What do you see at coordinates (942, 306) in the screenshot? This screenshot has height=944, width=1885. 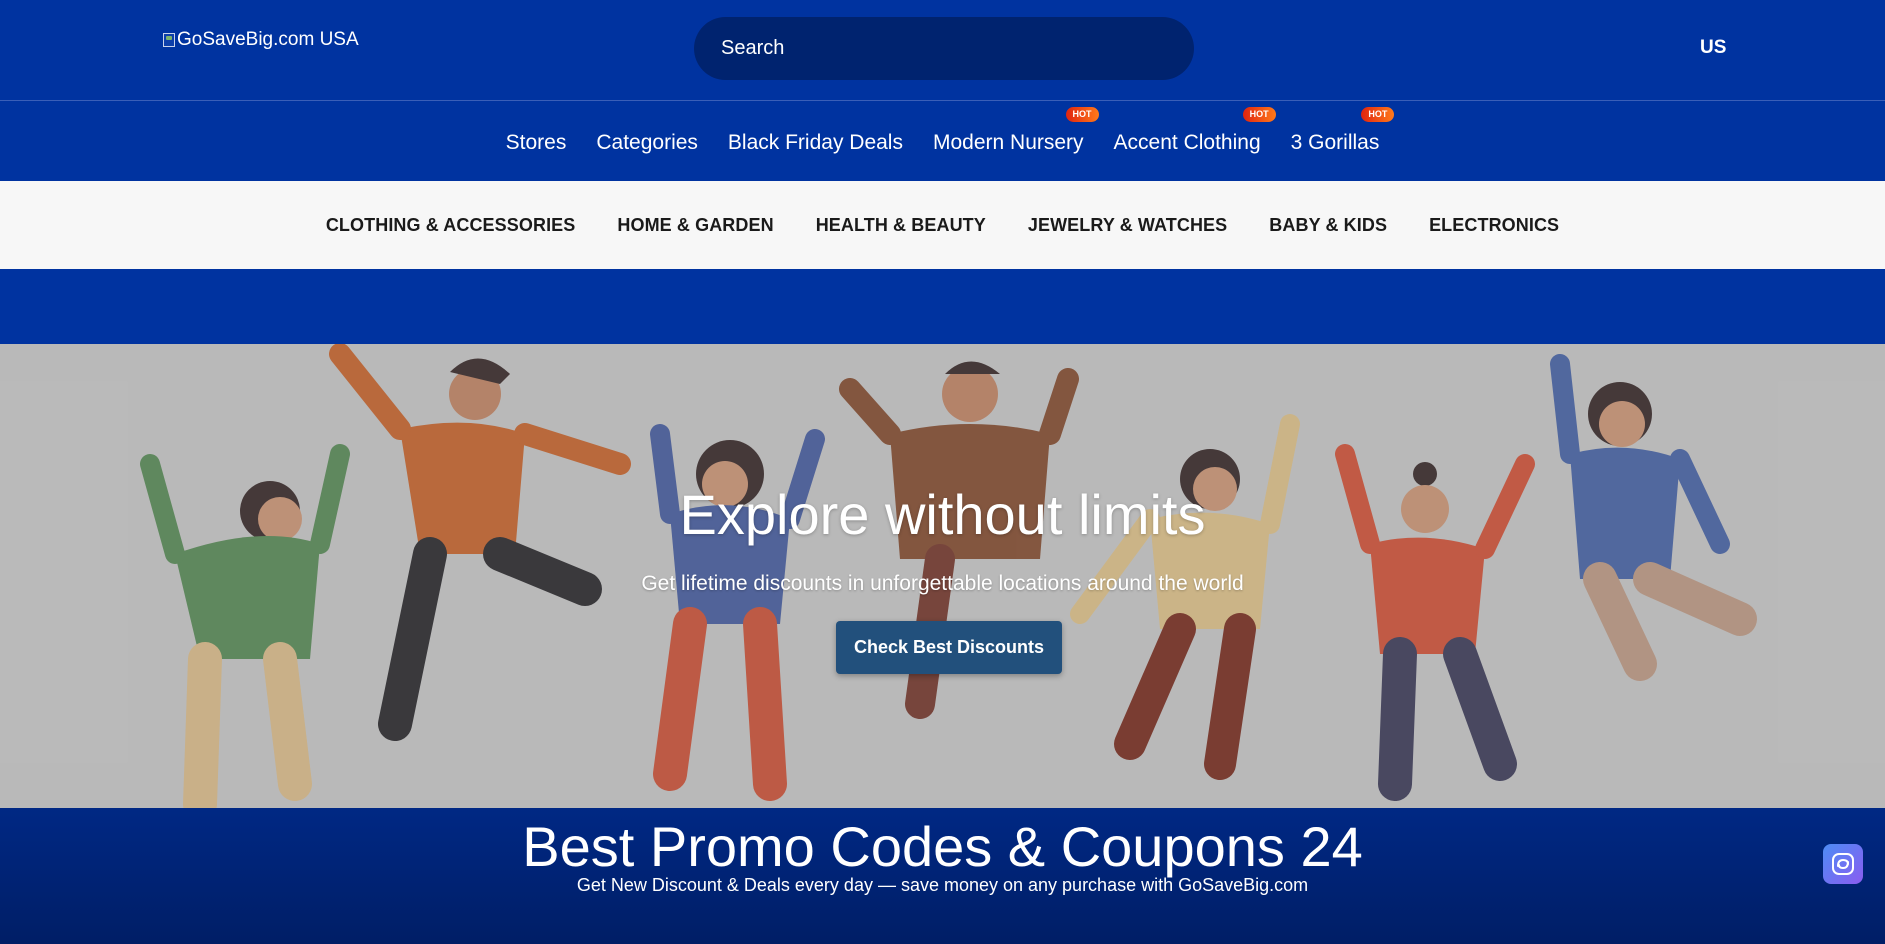 I see `blue-spacer` at bounding box center [942, 306].